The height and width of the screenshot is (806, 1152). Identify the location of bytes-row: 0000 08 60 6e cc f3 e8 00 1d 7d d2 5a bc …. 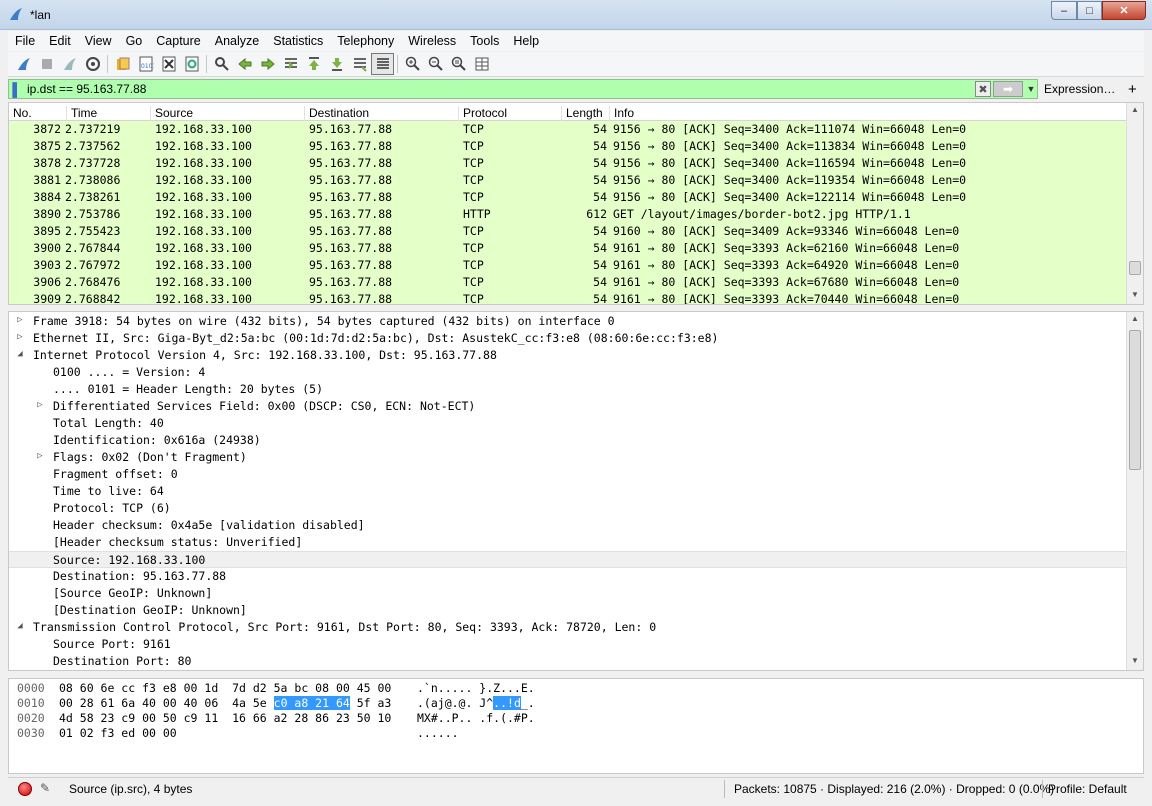
(576, 688).